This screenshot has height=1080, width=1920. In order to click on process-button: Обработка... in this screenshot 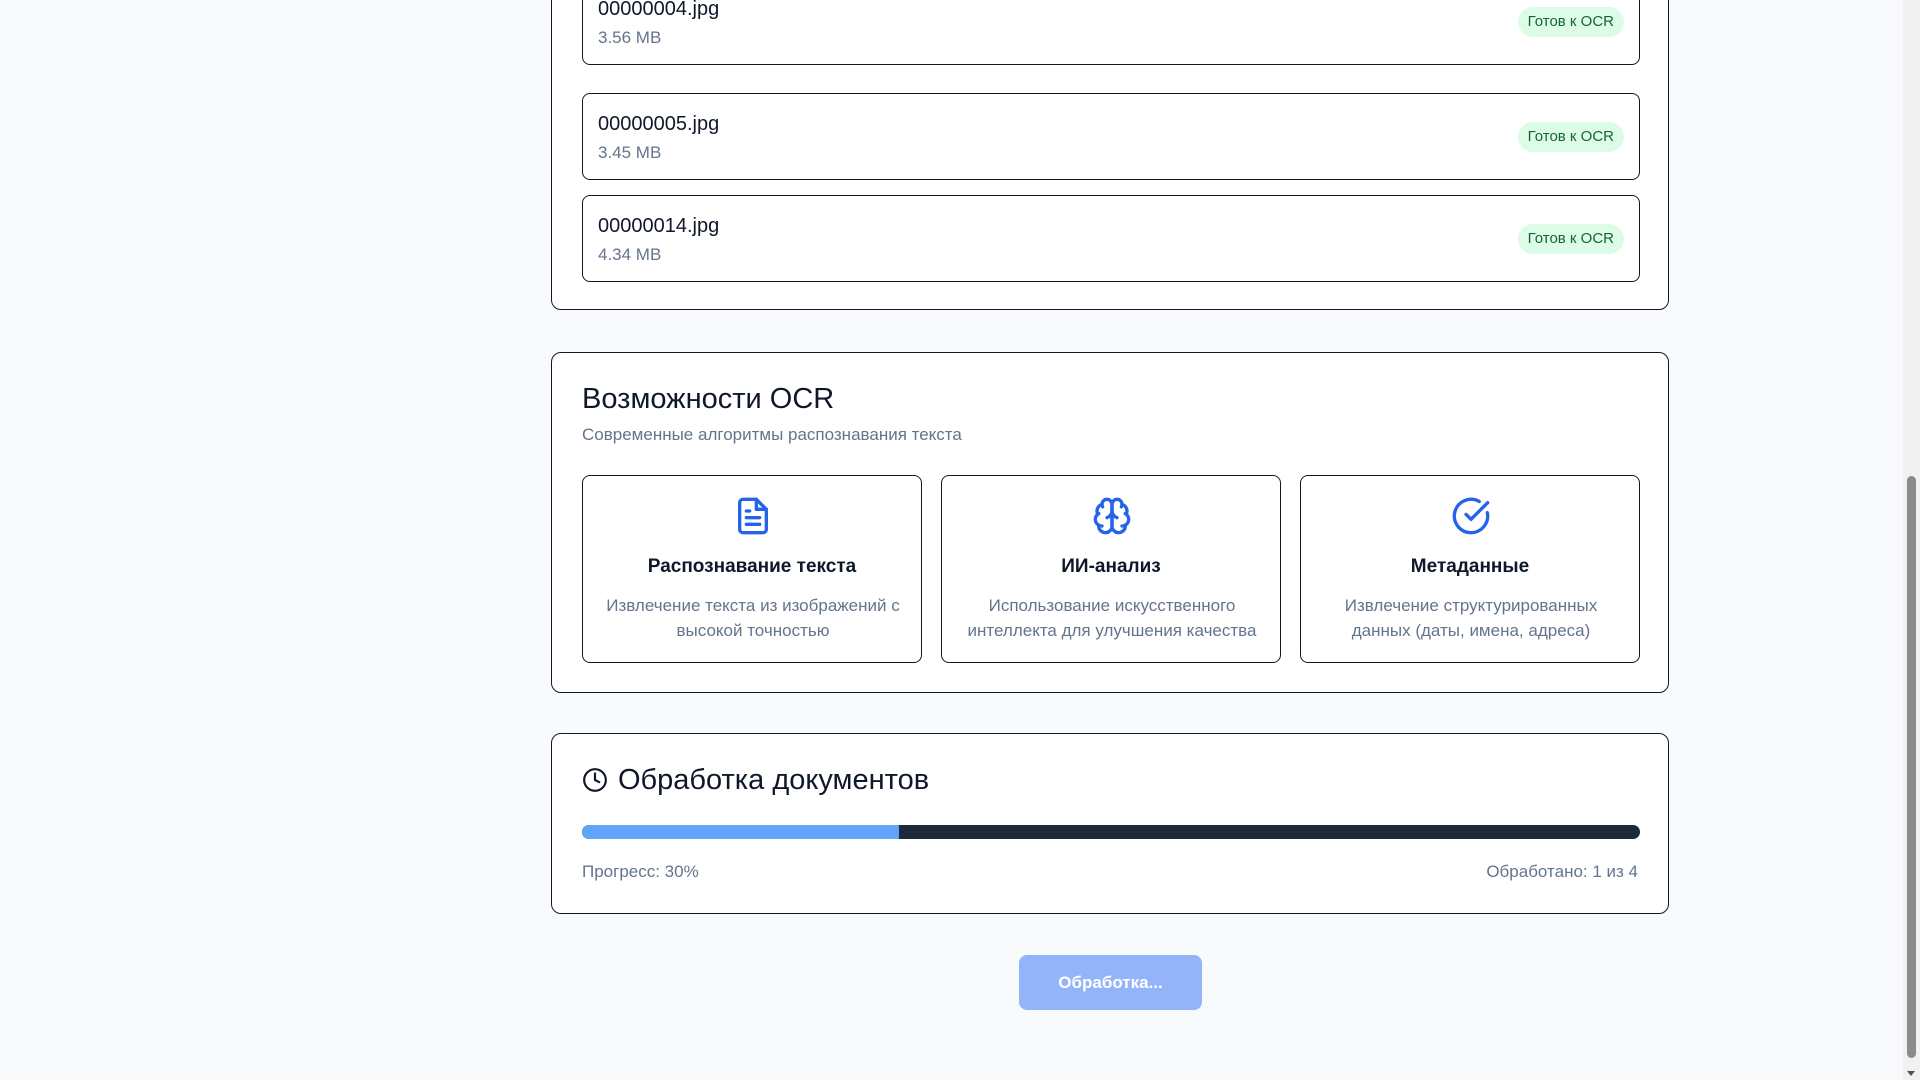, I will do `click(1110, 982)`.